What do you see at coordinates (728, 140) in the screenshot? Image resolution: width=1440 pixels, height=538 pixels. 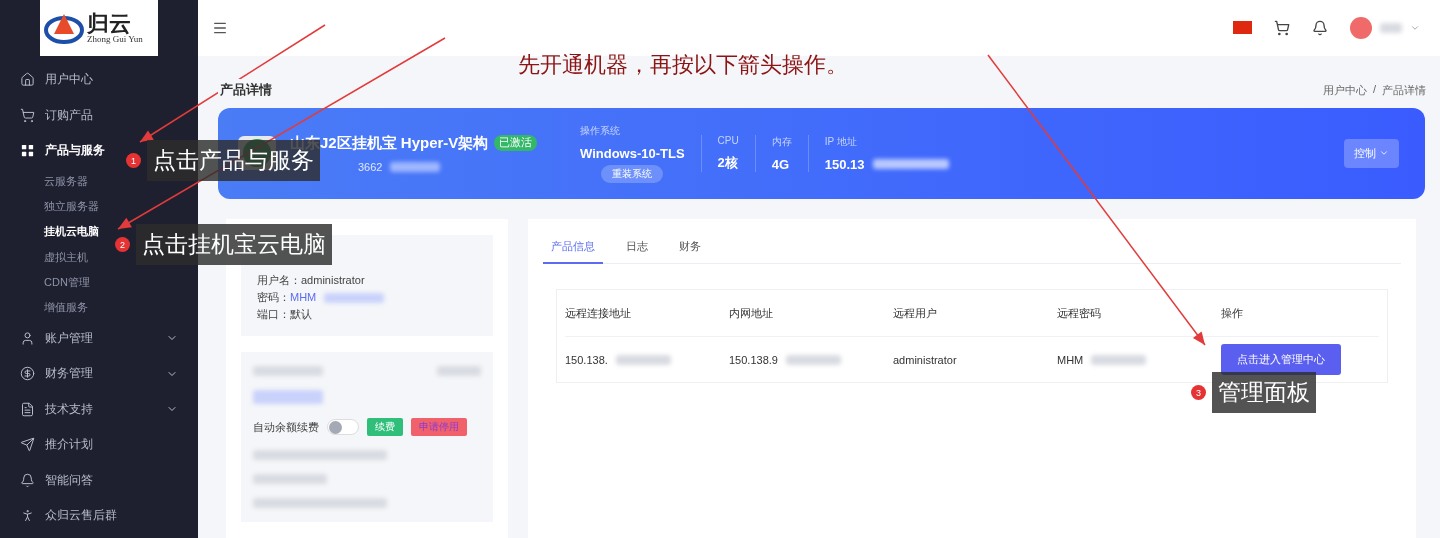 I see `spec-label: CPU` at bounding box center [728, 140].